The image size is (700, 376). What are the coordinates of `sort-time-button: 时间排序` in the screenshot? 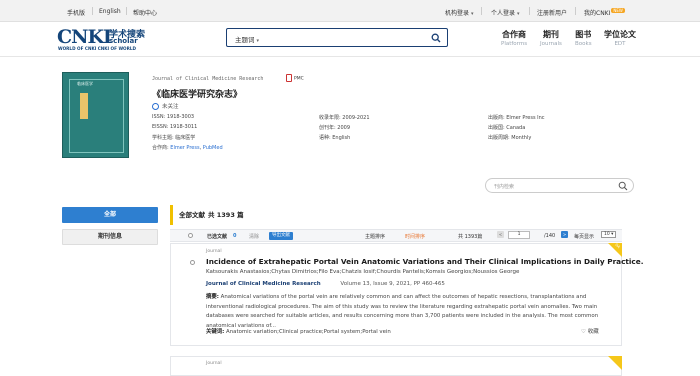 It's located at (415, 236).